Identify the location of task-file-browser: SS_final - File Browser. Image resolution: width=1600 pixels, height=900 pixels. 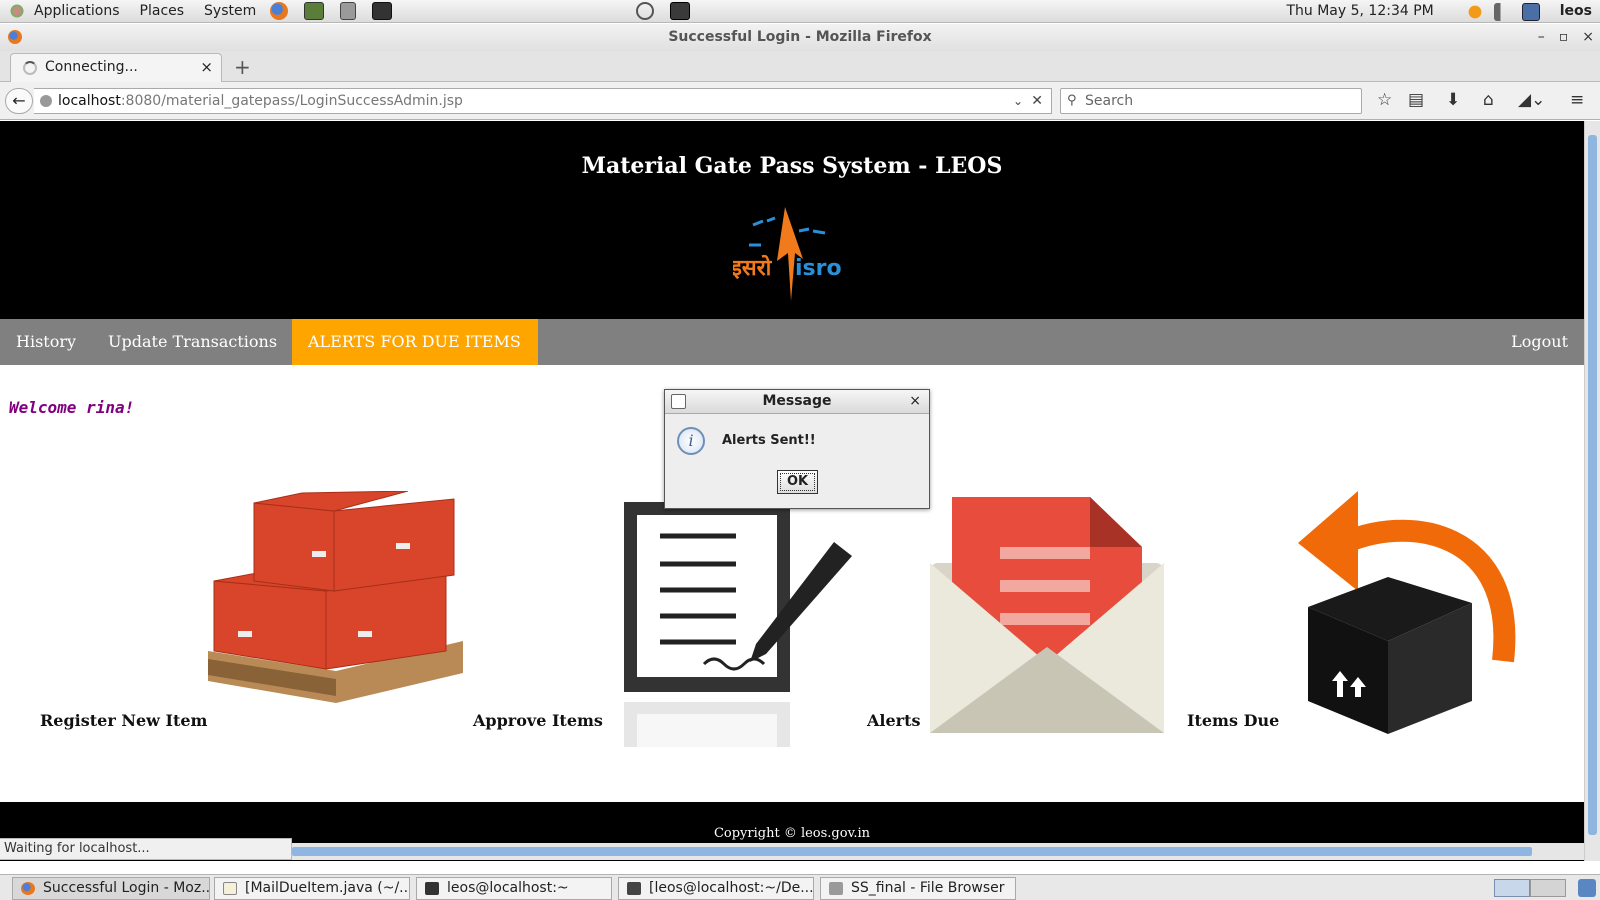
(918, 888).